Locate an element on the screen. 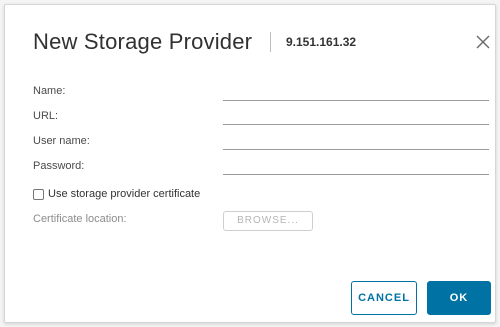 The height and width of the screenshot is (327, 500). close-button is located at coordinates (483, 42).